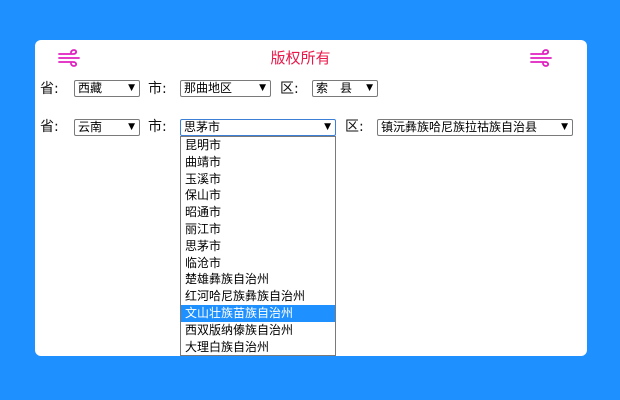 The image size is (620, 400). Describe the element at coordinates (258, 355) in the screenshot. I see `dropdown-option: 德宏傣族景颇族自治州` at that location.